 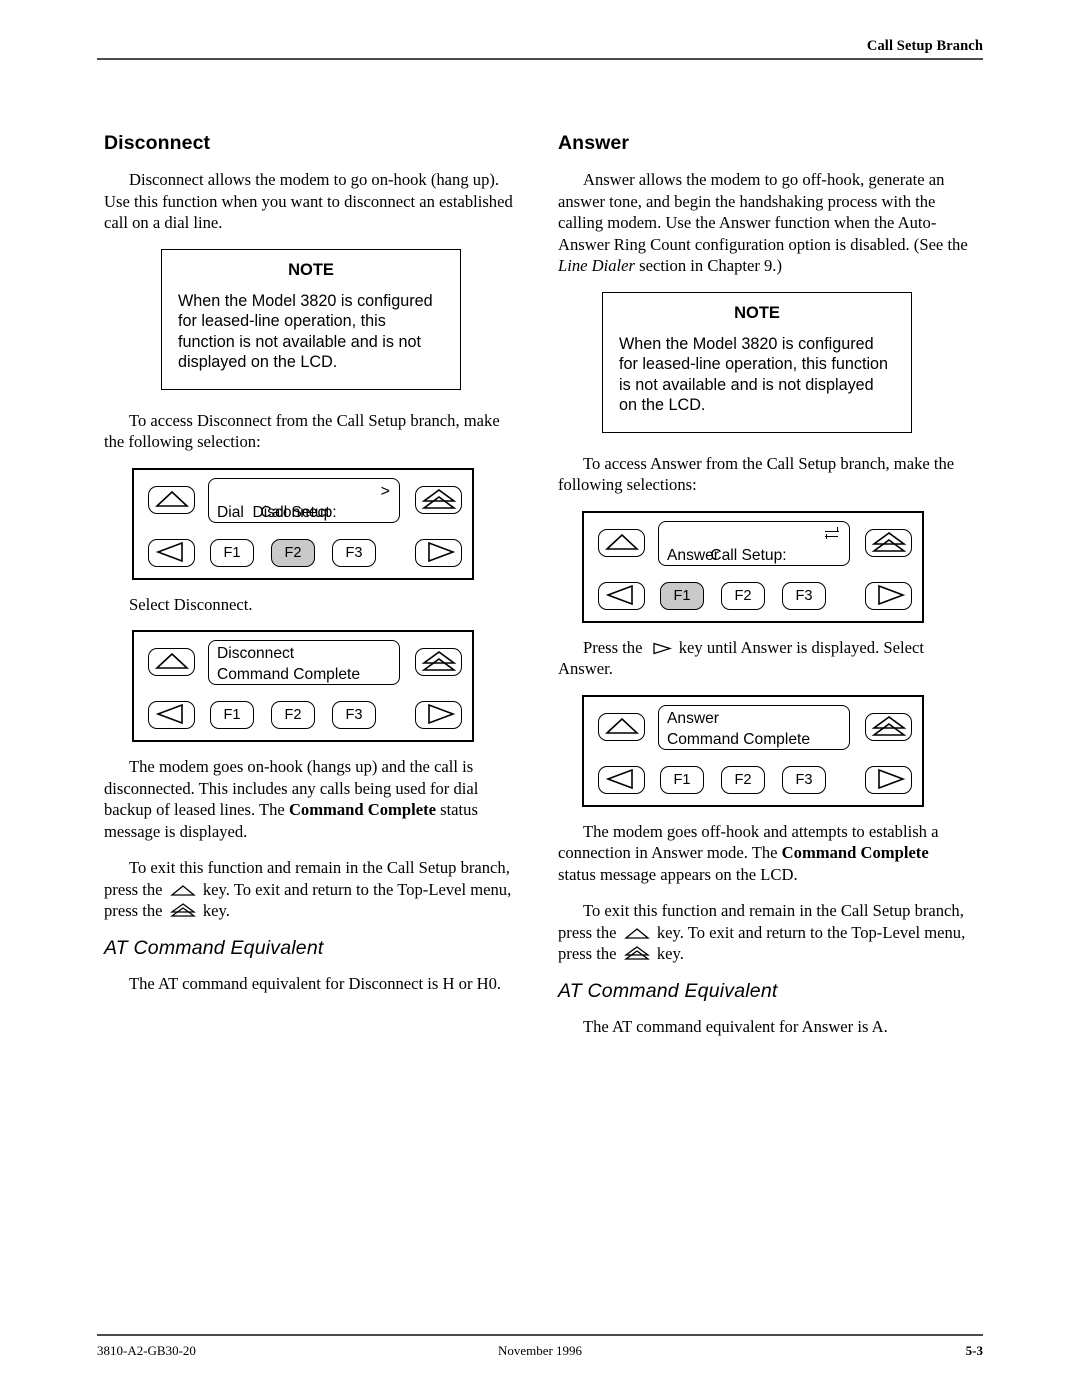 I want to click on footer-divider, so click(x=540, y=1335).